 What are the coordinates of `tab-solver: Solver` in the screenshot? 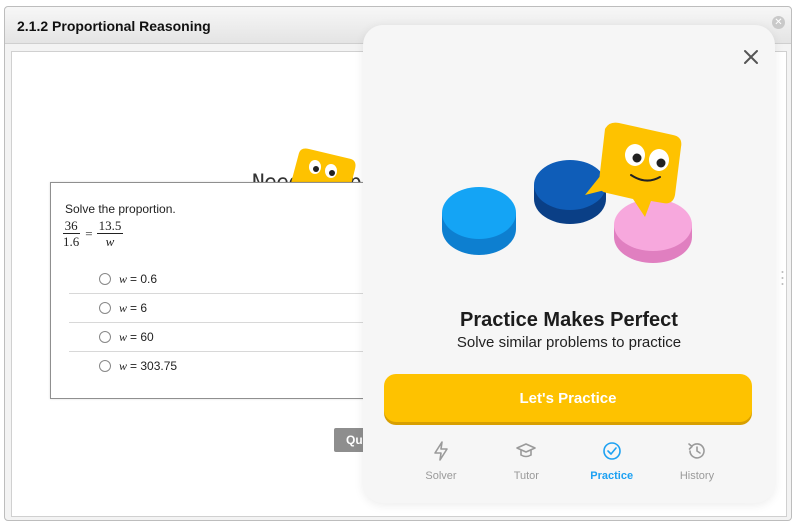 It's located at (441, 462).